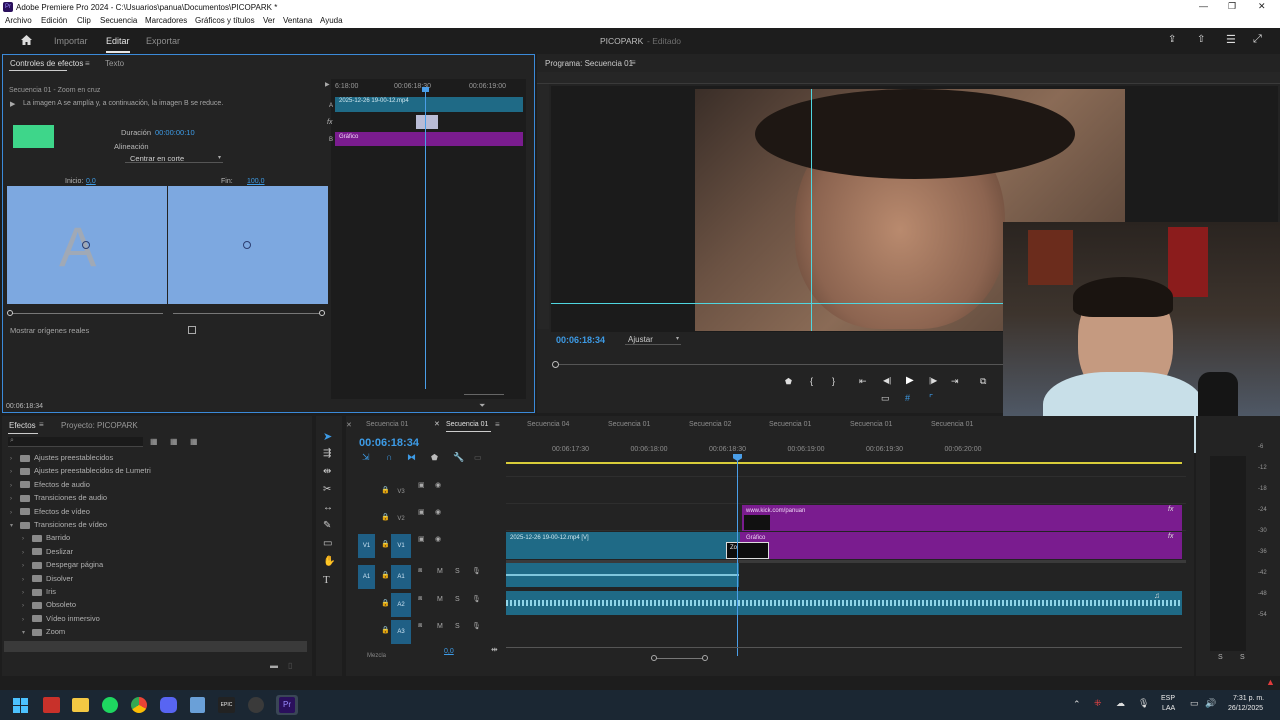  What do you see at coordinates (349, 425) in the screenshot?
I see `timeline-close-icon: ✕` at bounding box center [349, 425].